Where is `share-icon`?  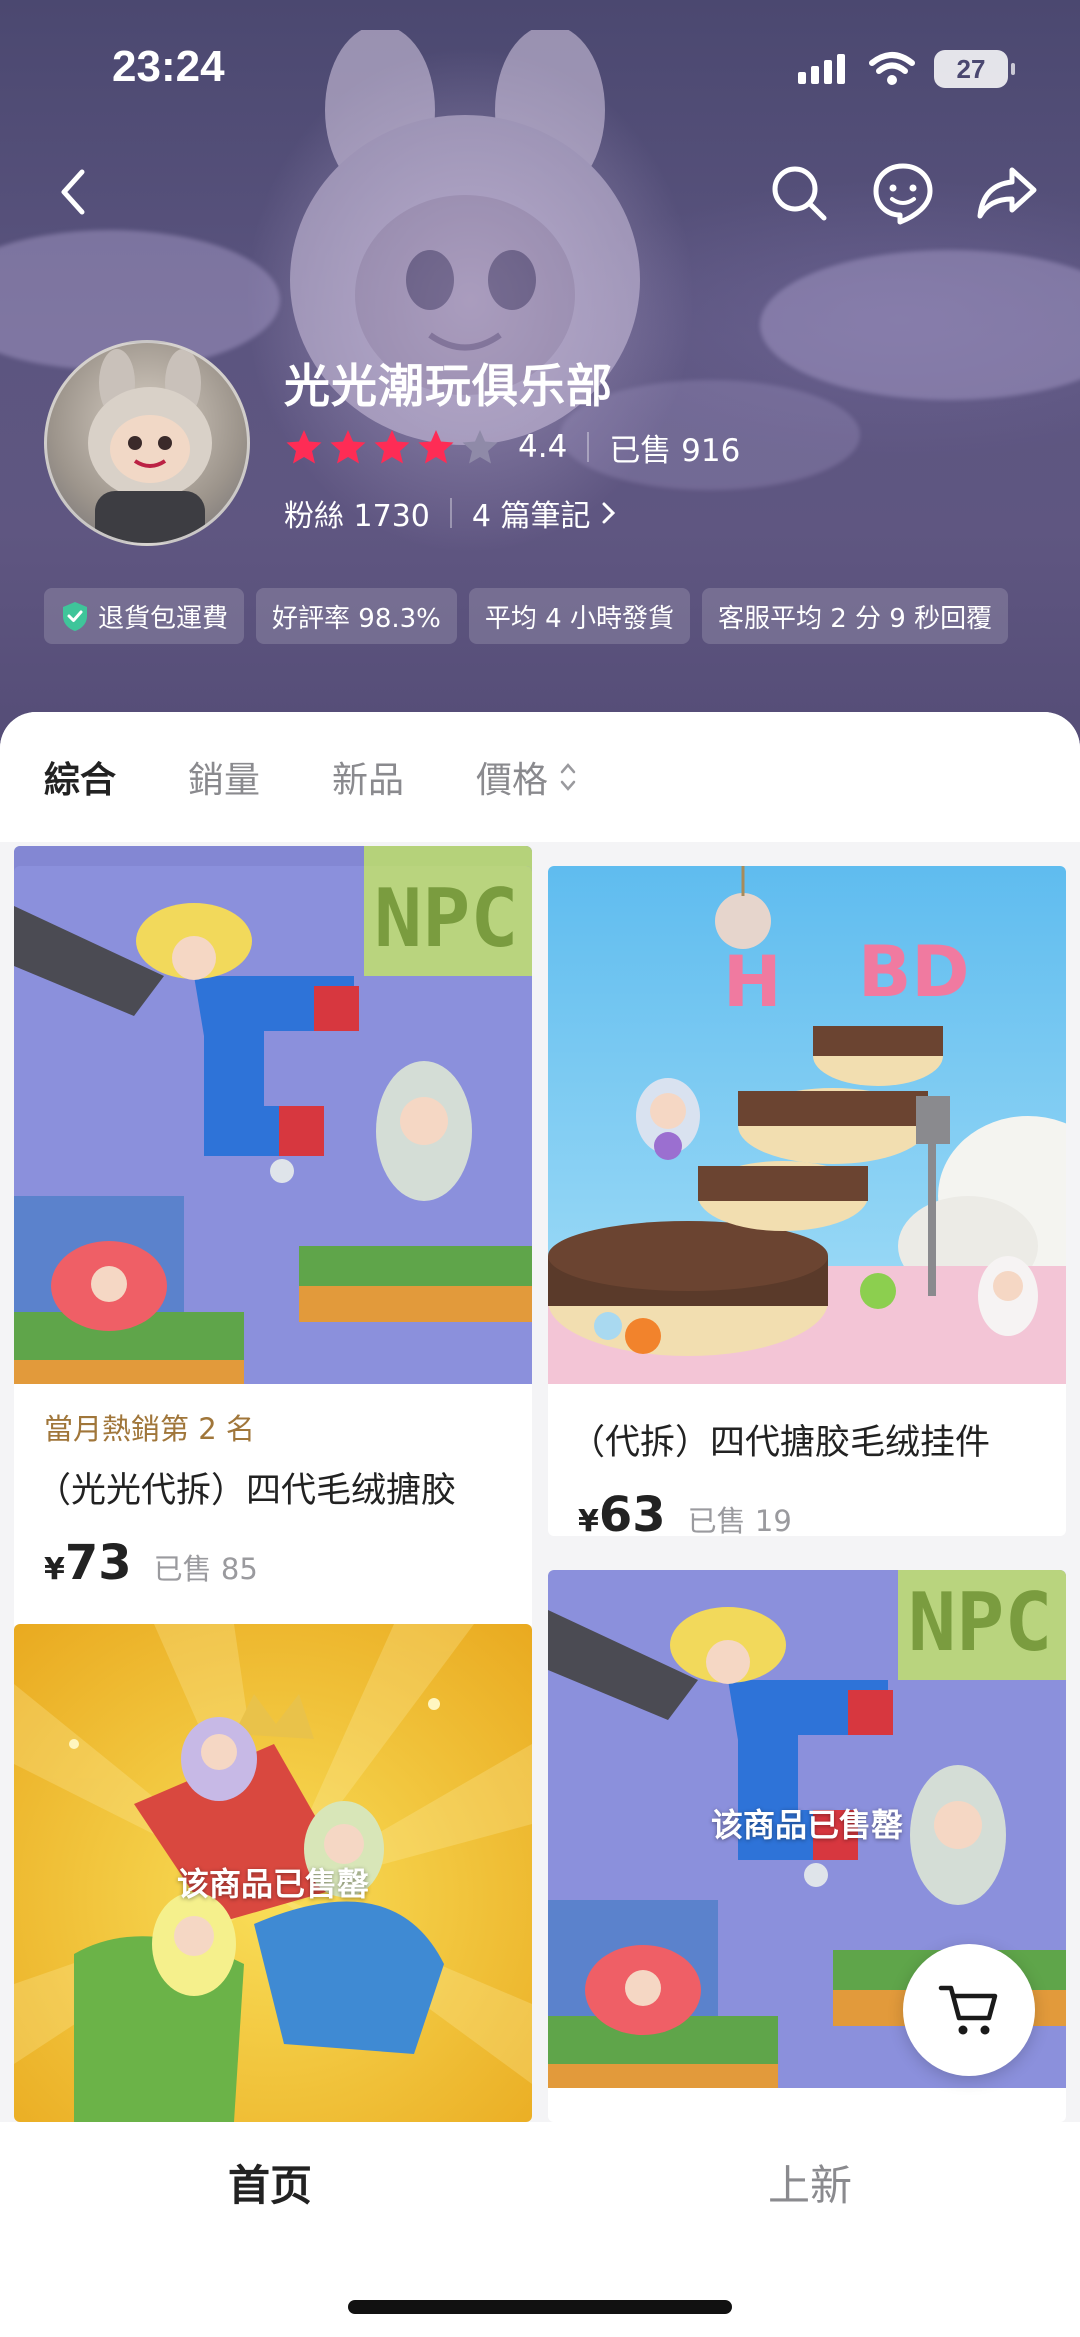 share-icon is located at coordinates (1007, 193).